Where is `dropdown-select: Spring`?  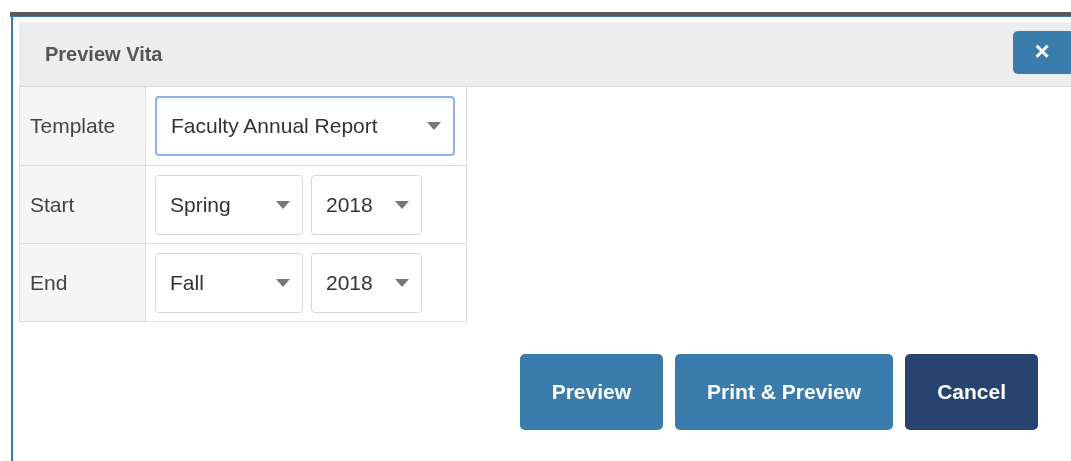 dropdown-select: Spring is located at coordinates (229, 204).